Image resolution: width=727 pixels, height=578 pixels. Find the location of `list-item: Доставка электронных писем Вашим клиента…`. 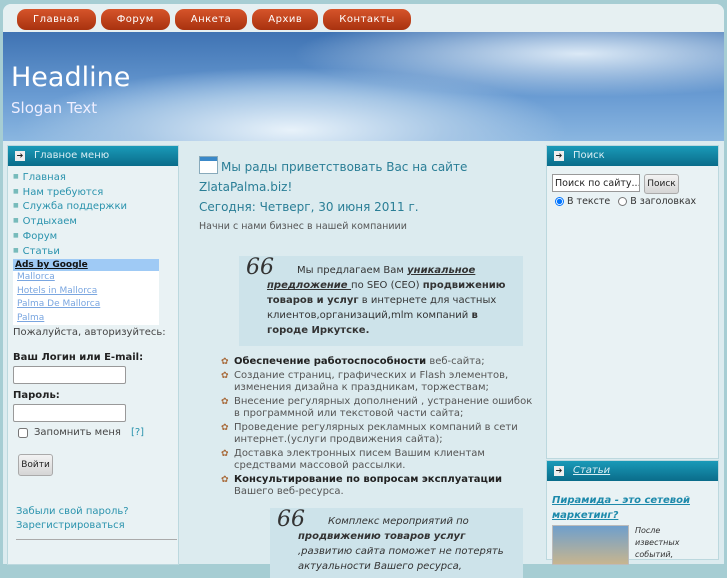

list-item: Доставка электронных писем Вашим клиента… is located at coordinates (380, 460).